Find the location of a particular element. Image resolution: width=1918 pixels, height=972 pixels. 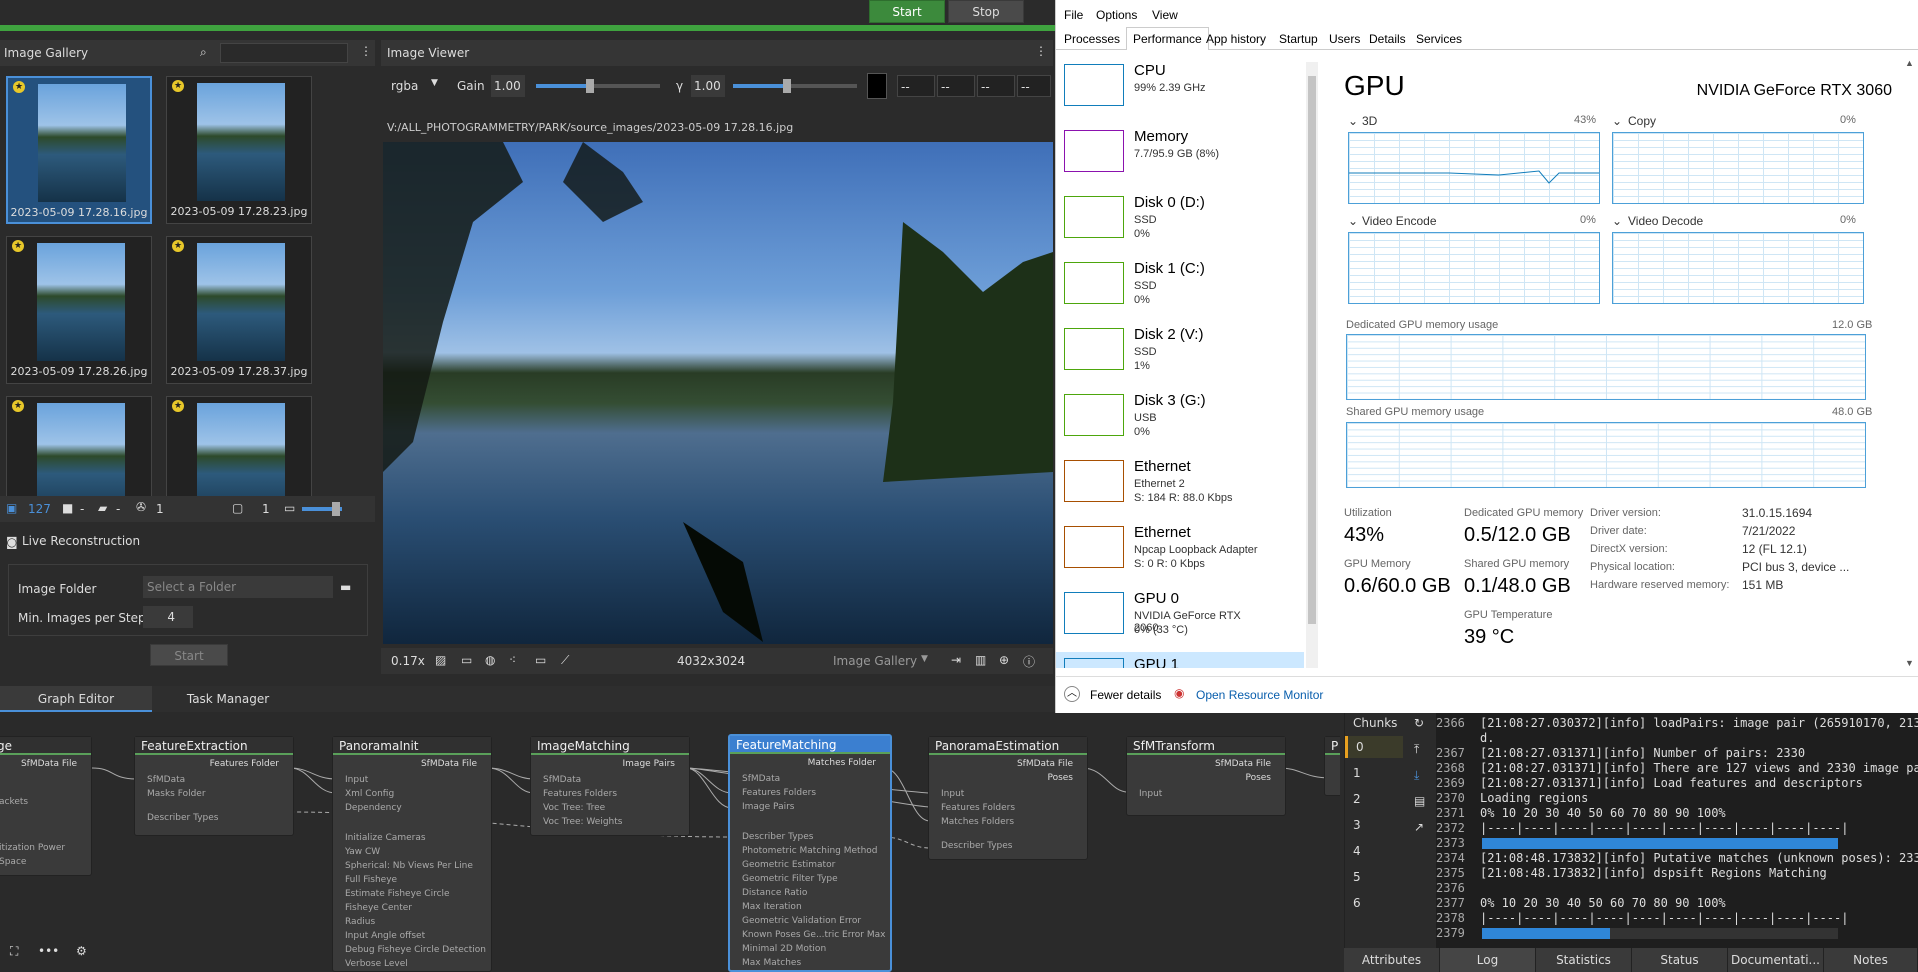

side-scrollbar is located at coordinates (1312, 365).